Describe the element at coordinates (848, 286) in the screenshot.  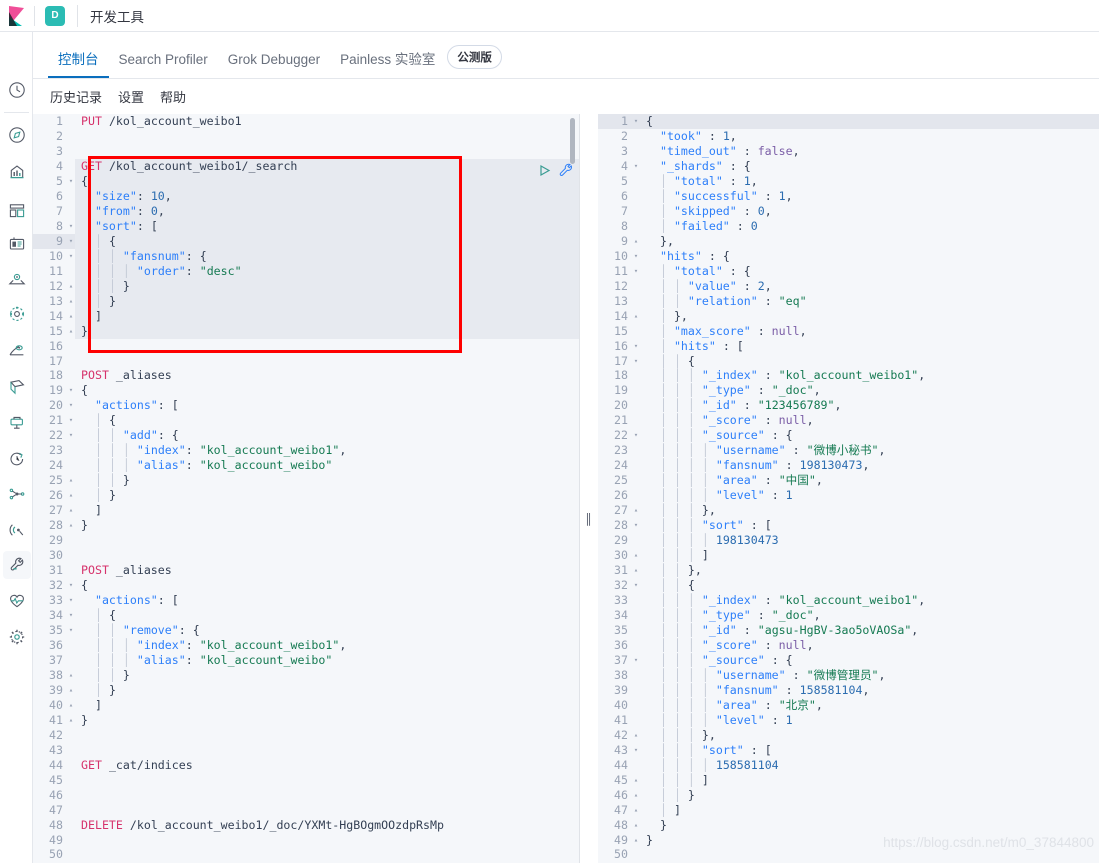
I see `editor-line: 12 │ │ "value" : 2,` at that location.